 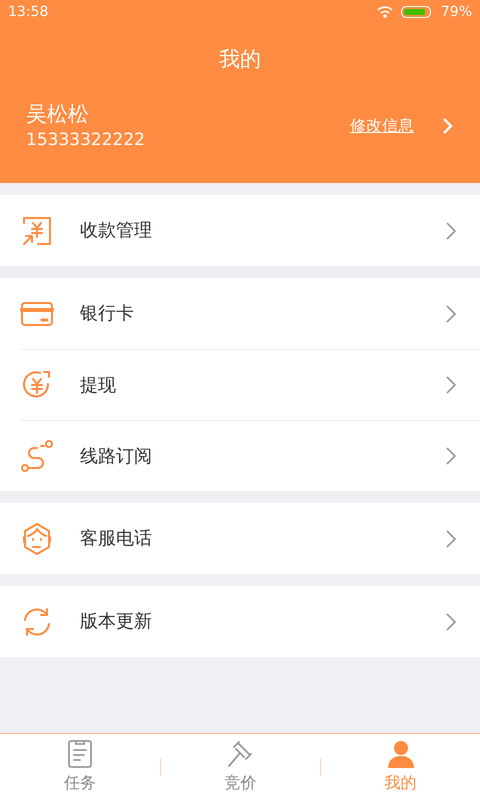 What do you see at coordinates (250, 313) in the screenshot?
I see `menu-item: 银行卡` at bounding box center [250, 313].